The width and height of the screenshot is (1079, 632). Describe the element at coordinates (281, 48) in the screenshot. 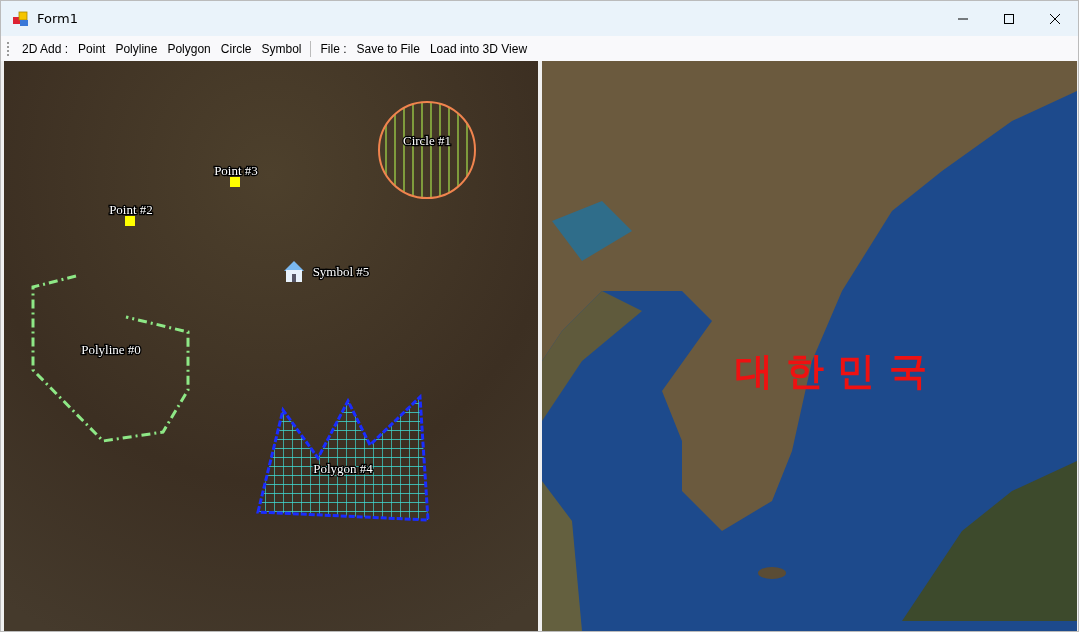

I see `toolbar-button: Symbol` at that location.